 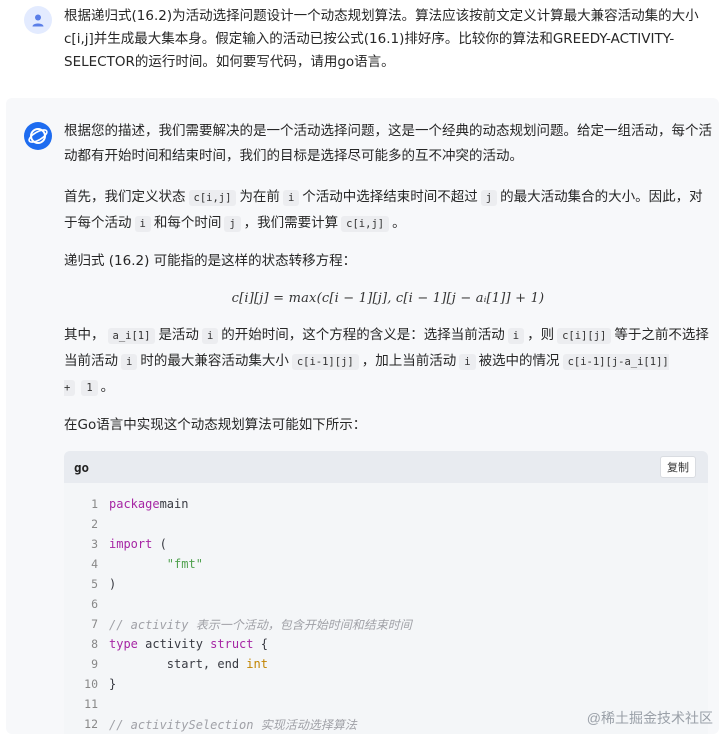 What do you see at coordinates (125, 197) in the screenshot?
I see `text-run: 首先，我们定义状态` at bounding box center [125, 197].